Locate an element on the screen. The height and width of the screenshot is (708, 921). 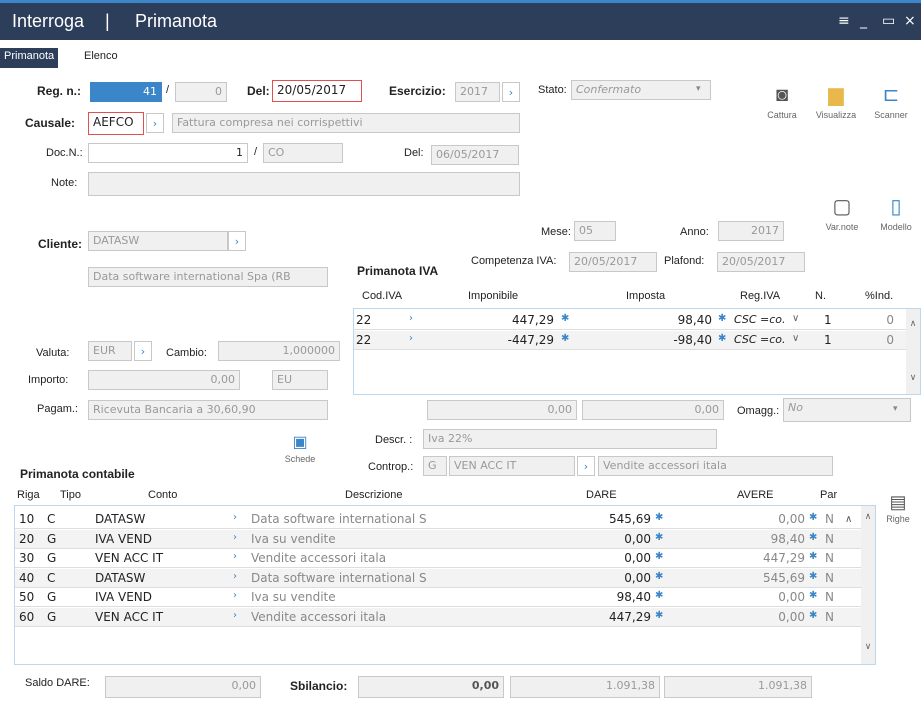
iva-imposta-cell: 98,40 is located at coordinates (663, 320).